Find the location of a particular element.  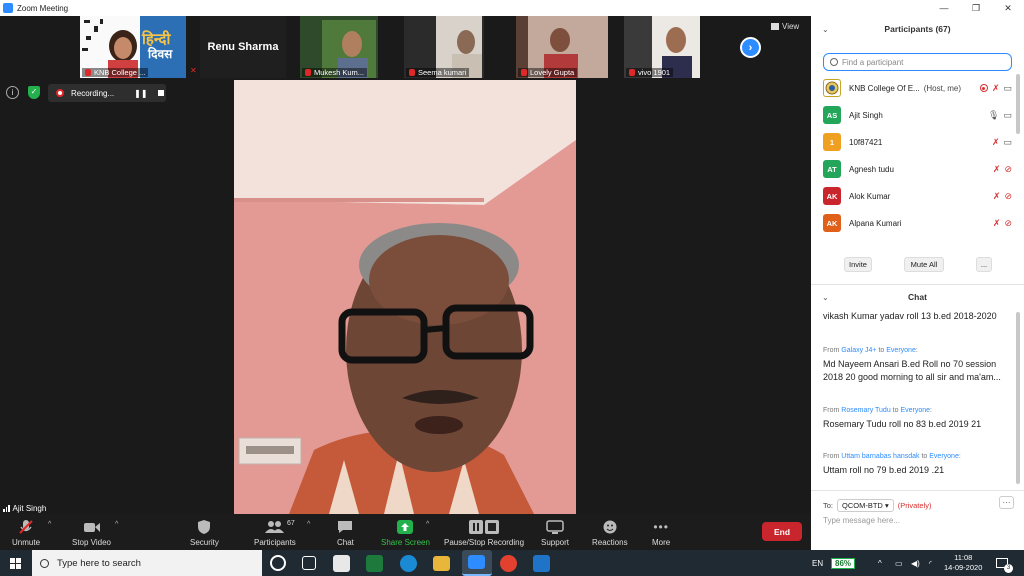

more-button: ••• More is located at coordinates (661, 533).